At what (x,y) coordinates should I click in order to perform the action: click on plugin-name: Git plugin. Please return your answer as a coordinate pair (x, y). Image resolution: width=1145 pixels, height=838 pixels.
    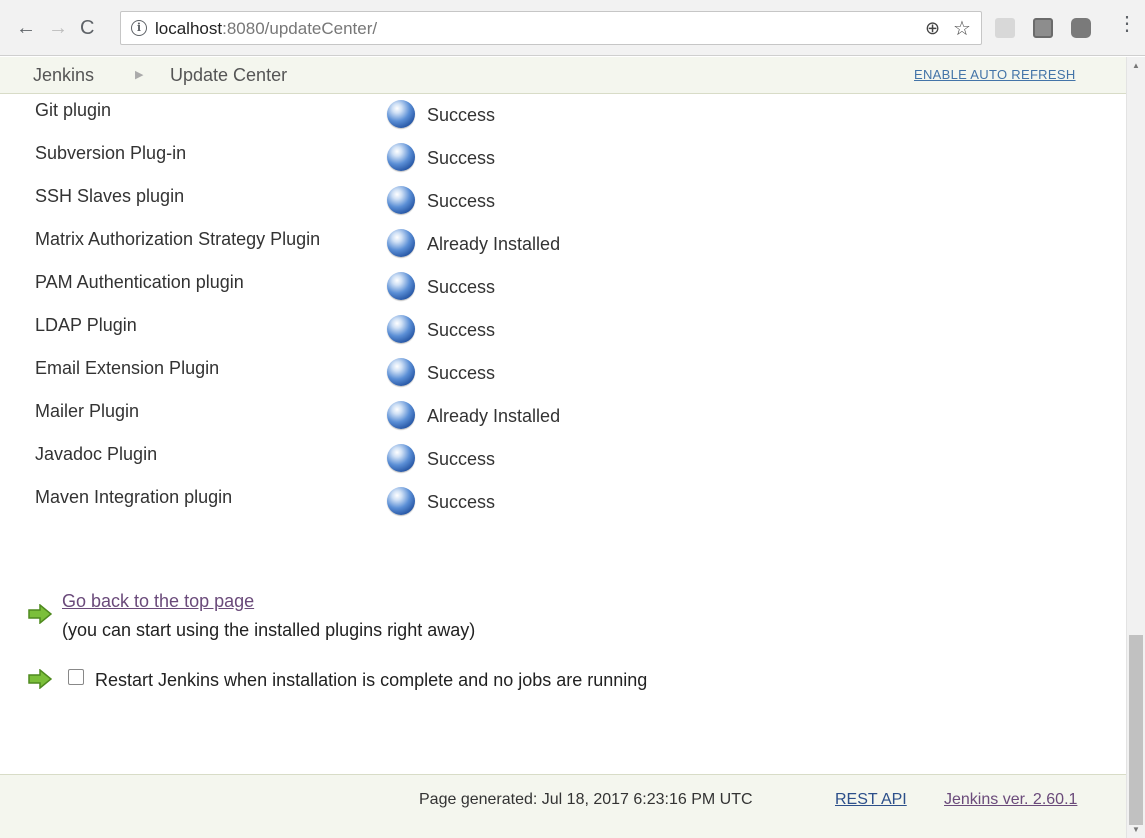
    Looking at the image, I should click on (73, 110).